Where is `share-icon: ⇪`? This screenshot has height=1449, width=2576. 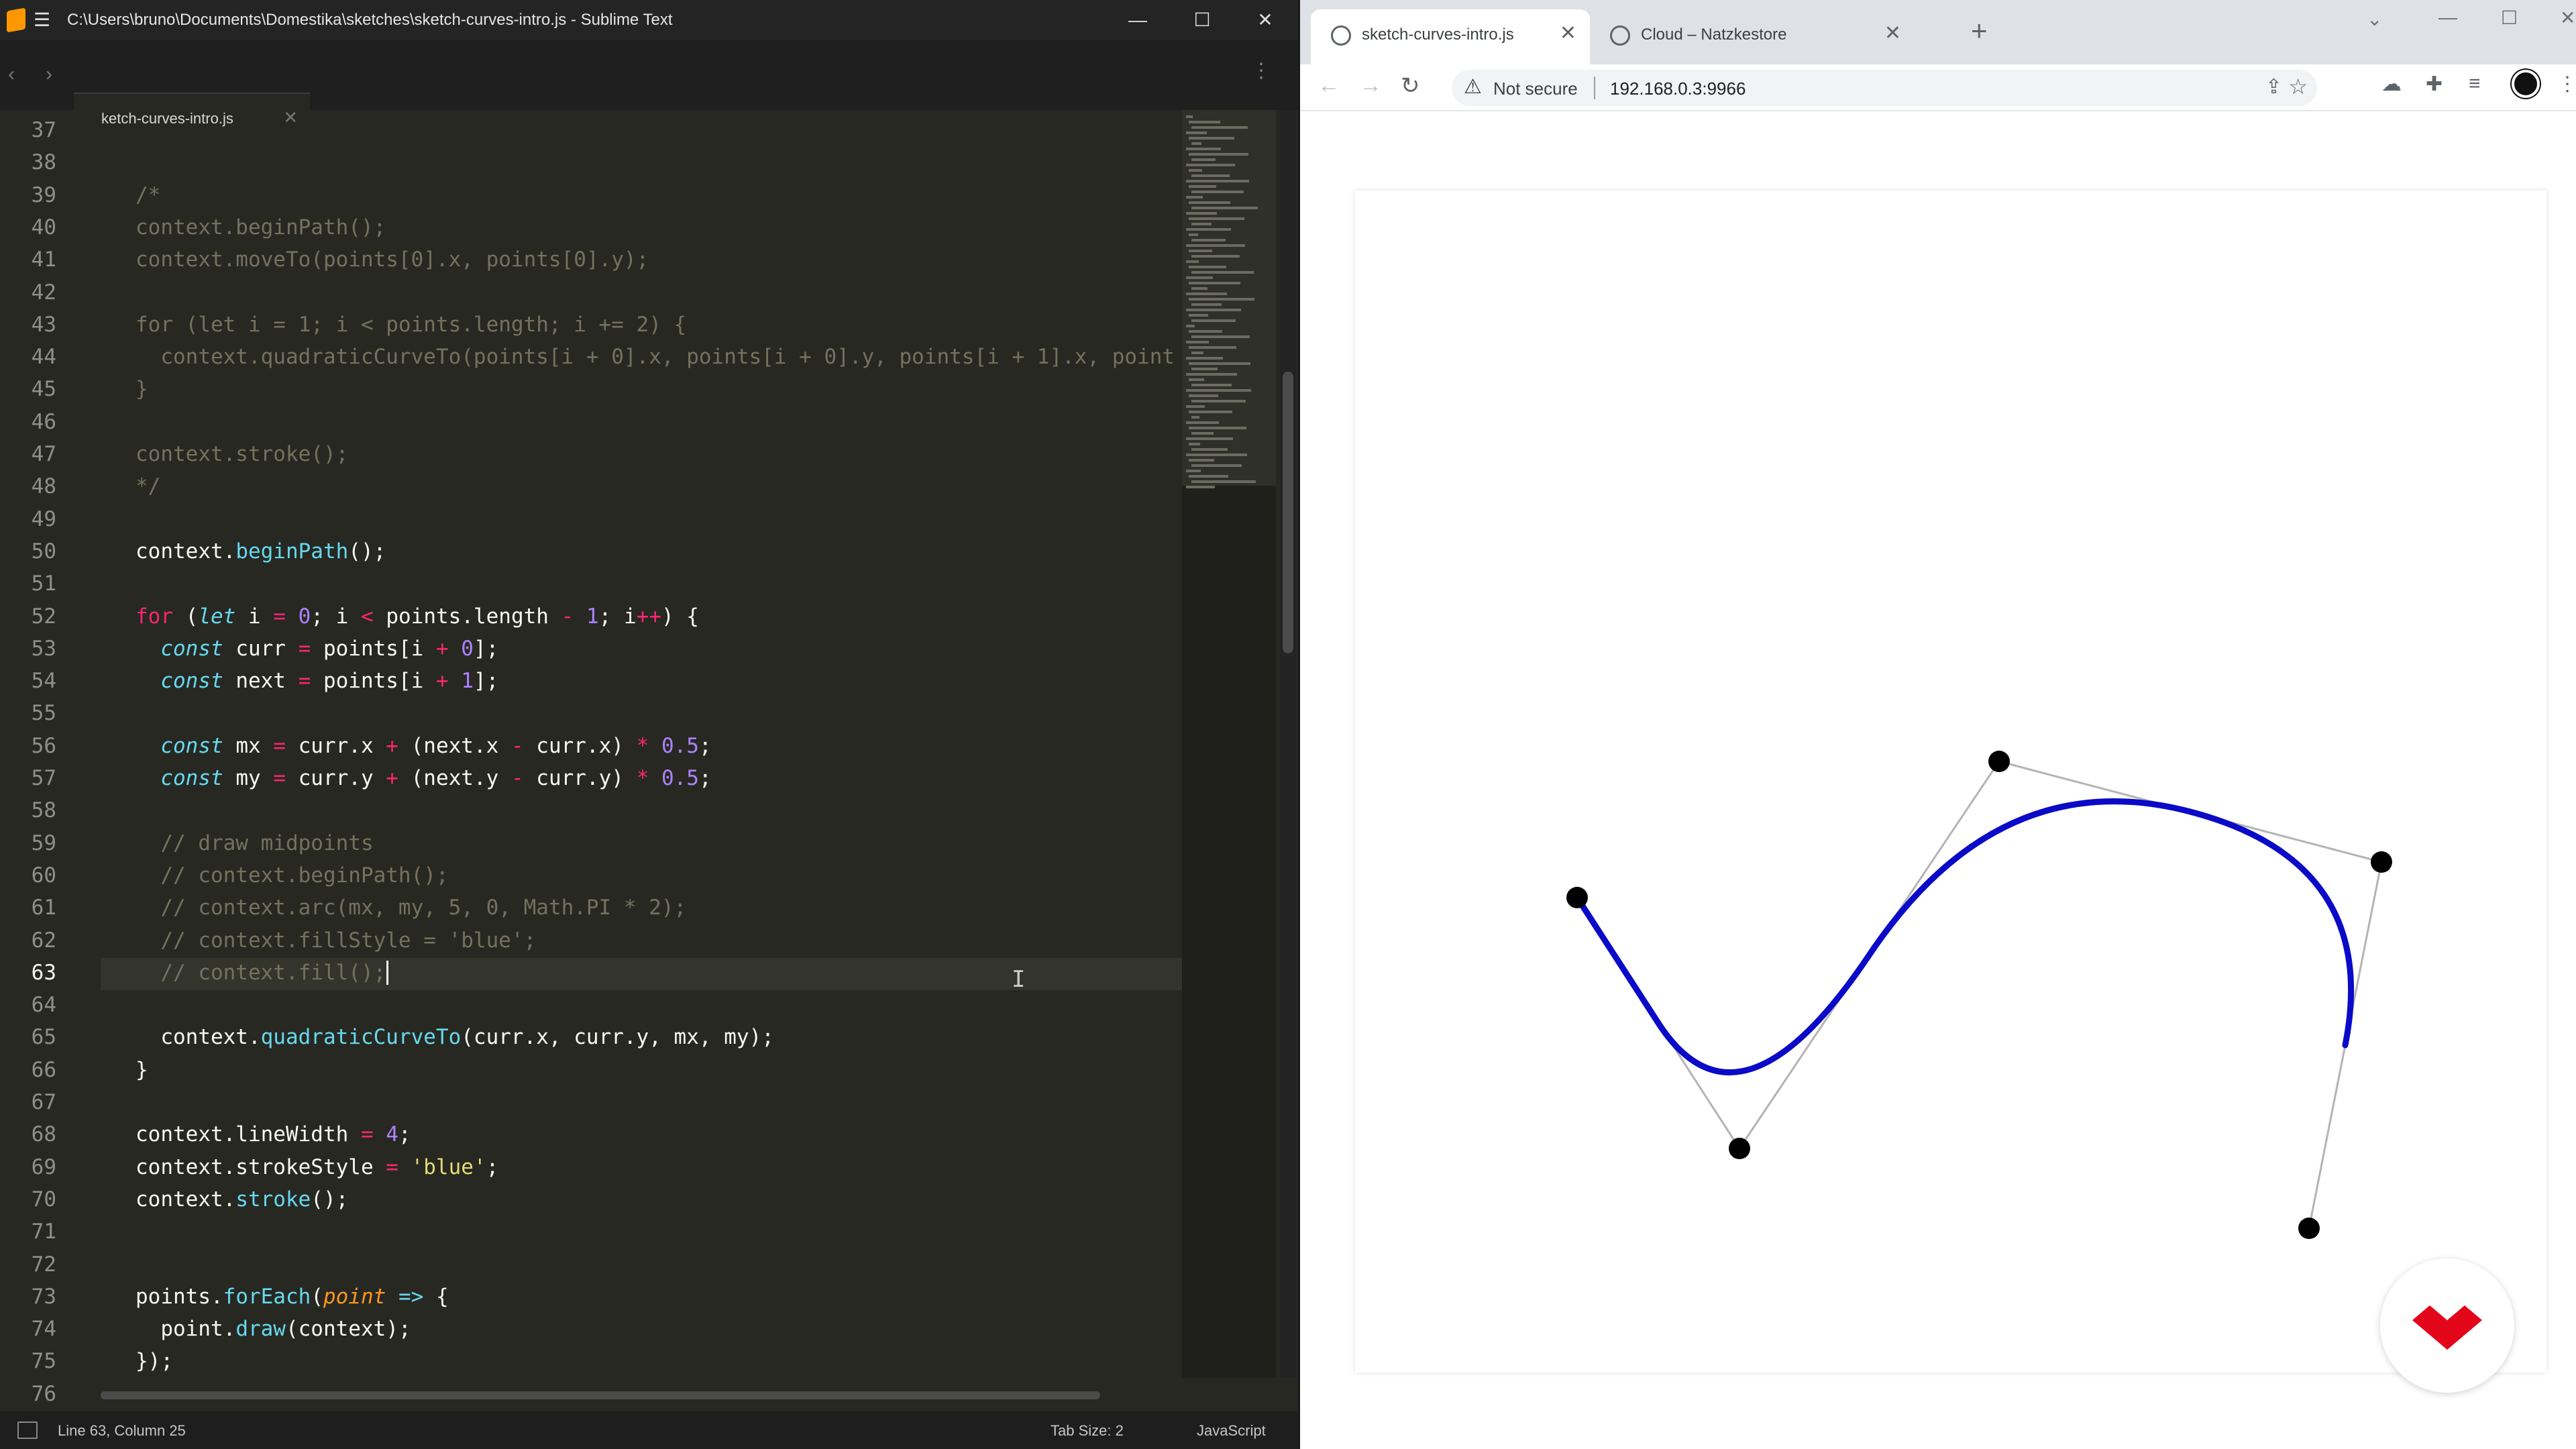
share-icon: ⇪ is located at coordinates (2273, 87).